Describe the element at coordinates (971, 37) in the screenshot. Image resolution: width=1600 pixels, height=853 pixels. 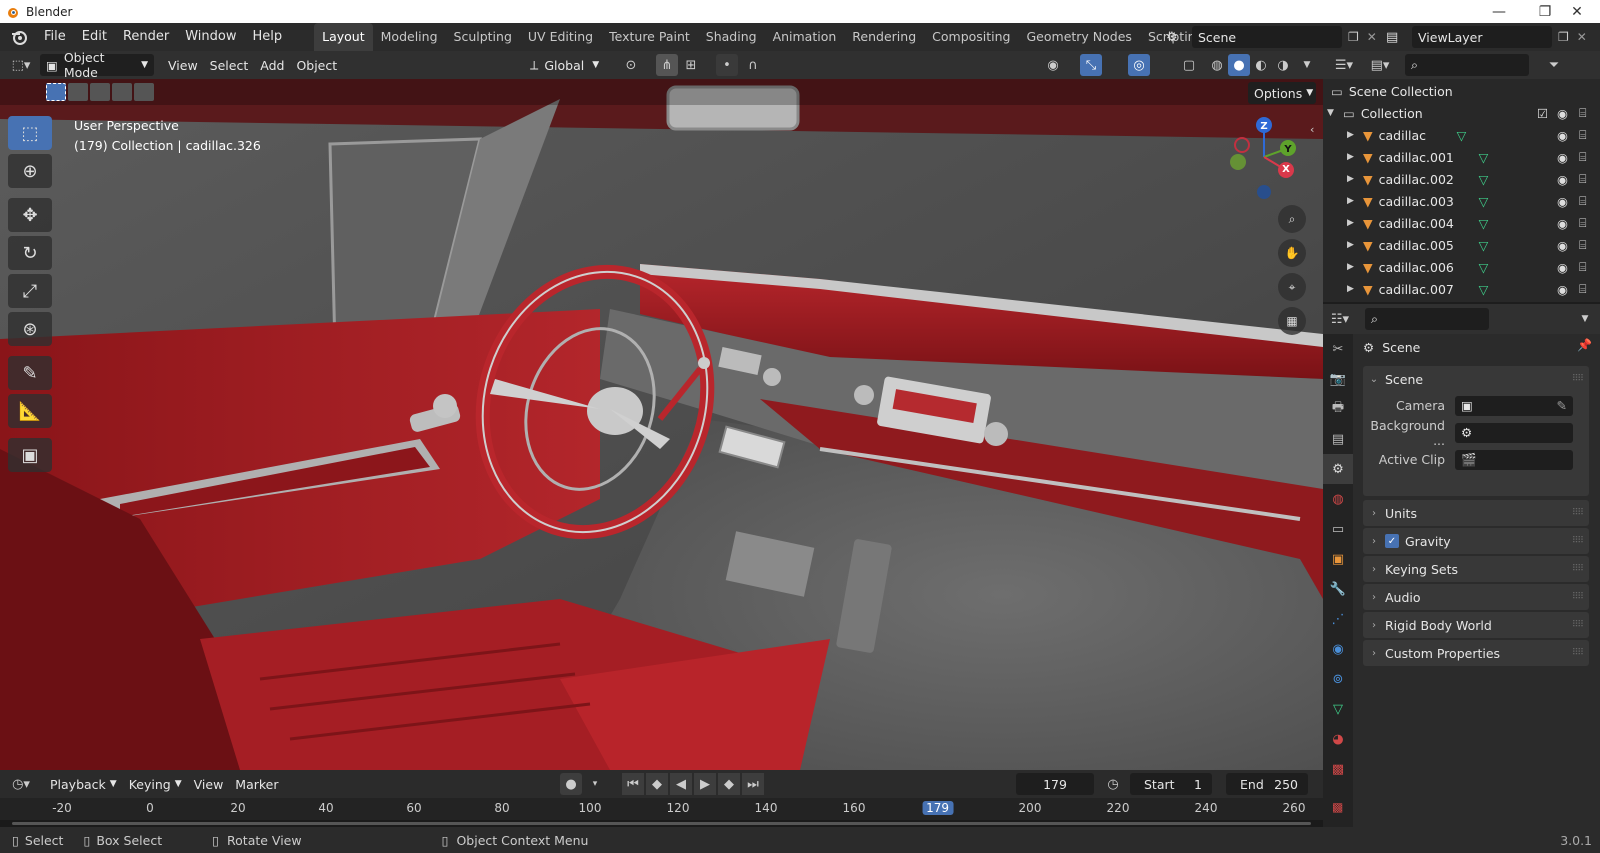
I see `tab-compositing: Compositing` at that location.